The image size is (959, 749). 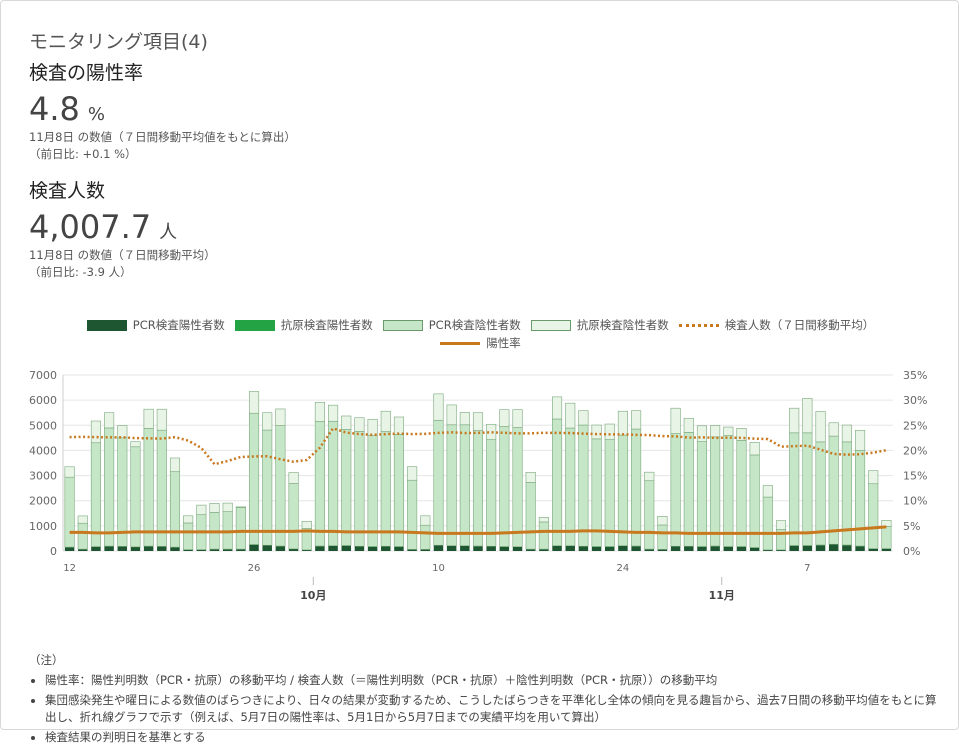 I want to click on month-label: 11月, so click(x=722, y=595).